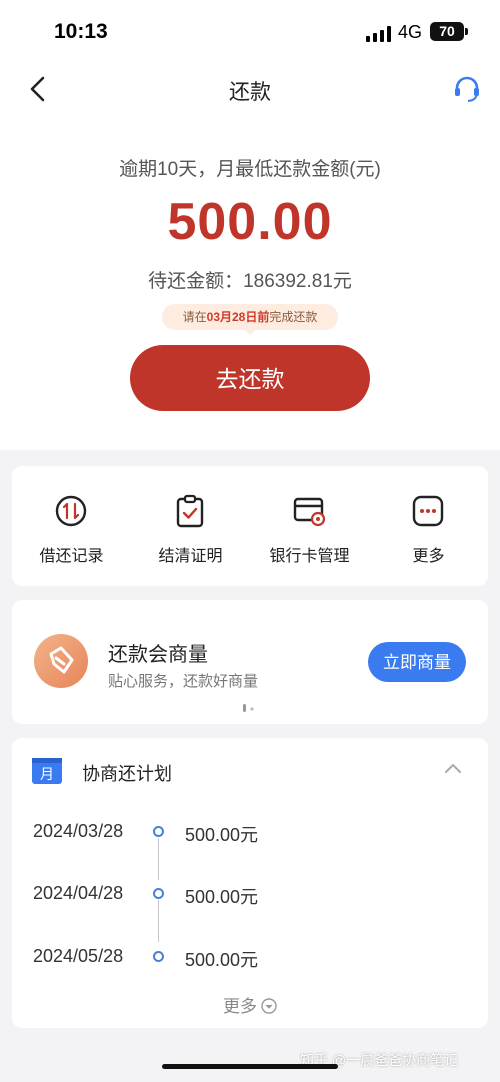 This screenshot has height=1082, width=500. Describe the element at coordinates (417, 662) in the screenshot. I see `negotiate-button: 立即商量` at that location.